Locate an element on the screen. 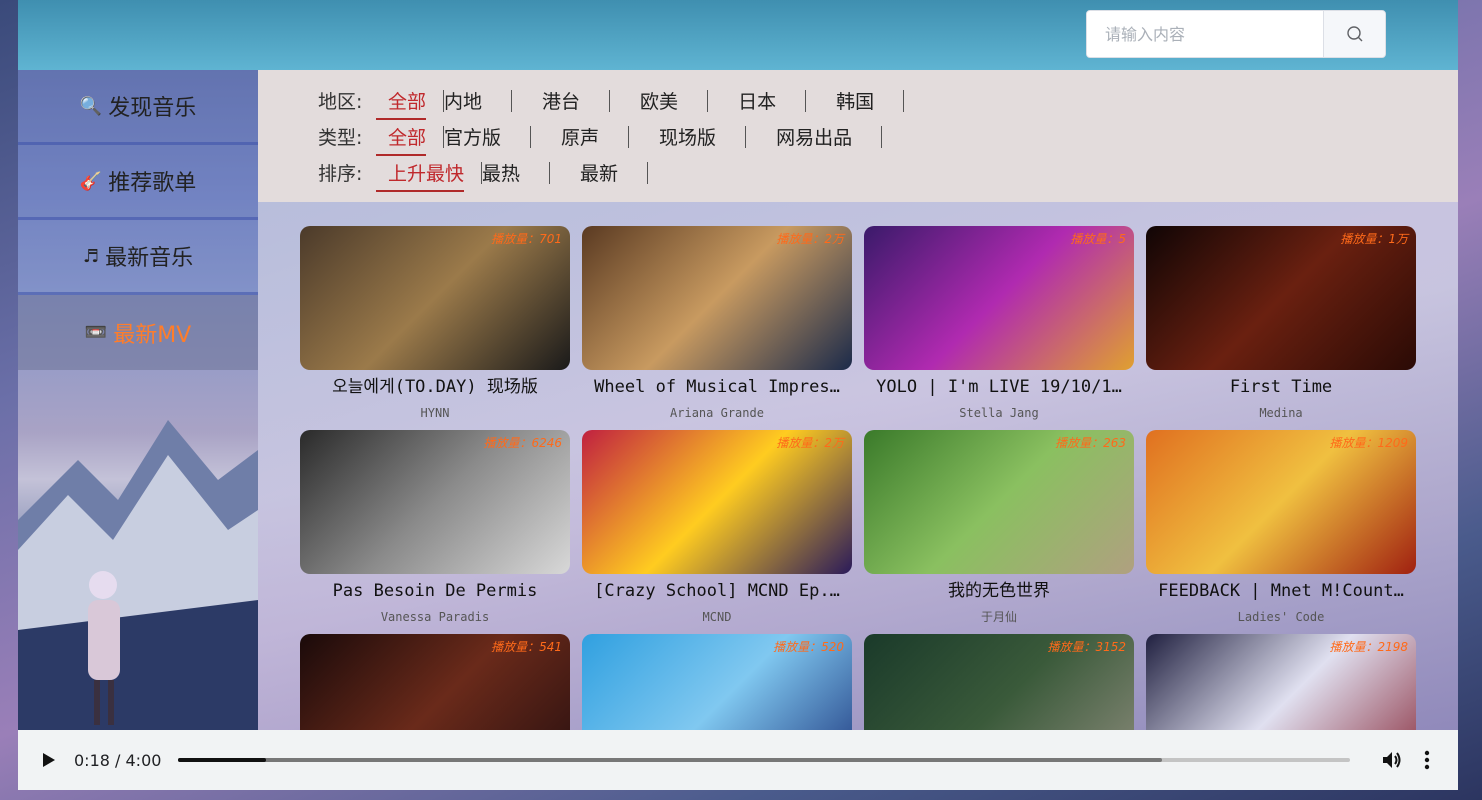  filter-row-type: 类型: 全部 官方版 原声 现场版 网易出品 is located at coordinates (615, 138).